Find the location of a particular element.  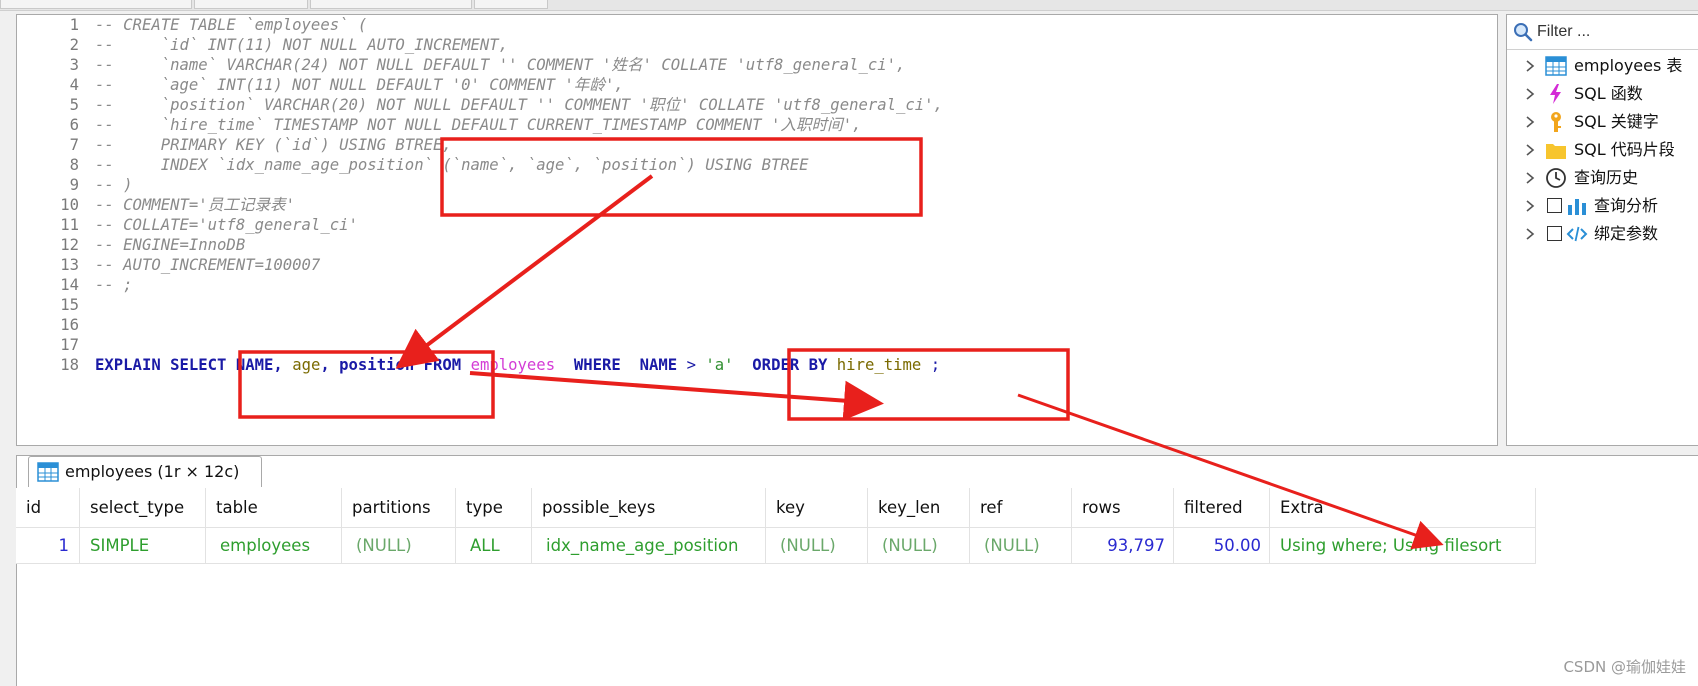

table-icon is located at coordinates (1556, 66).